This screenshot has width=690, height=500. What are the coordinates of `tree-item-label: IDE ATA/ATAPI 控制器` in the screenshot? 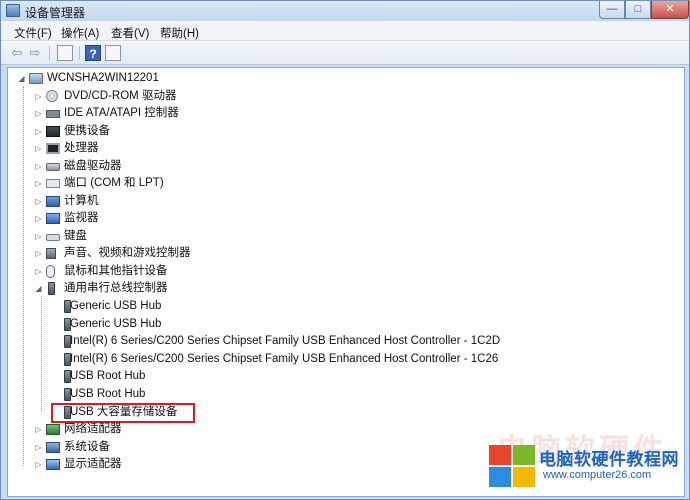 It's located at (121, 113).